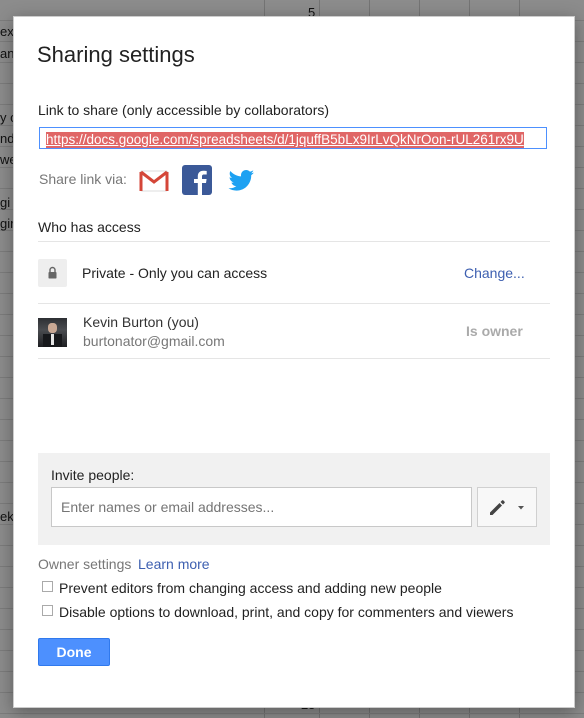 The image size is (584, 718). What do you see at coordinates (116, 54) in the screenshot?
I see `dialog-title: Sharing settings` at bounding box center [116, 54].